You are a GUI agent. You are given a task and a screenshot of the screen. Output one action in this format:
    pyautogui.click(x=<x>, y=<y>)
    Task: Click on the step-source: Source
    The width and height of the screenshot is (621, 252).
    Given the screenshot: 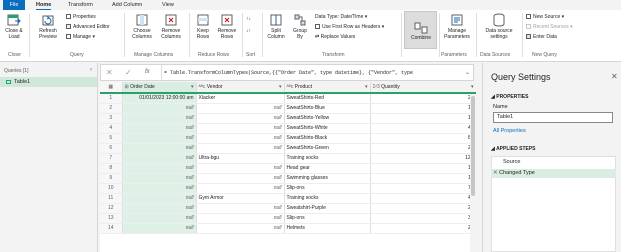 What is the action you would take?
    pyautogui.click(x=553, y=162)
    